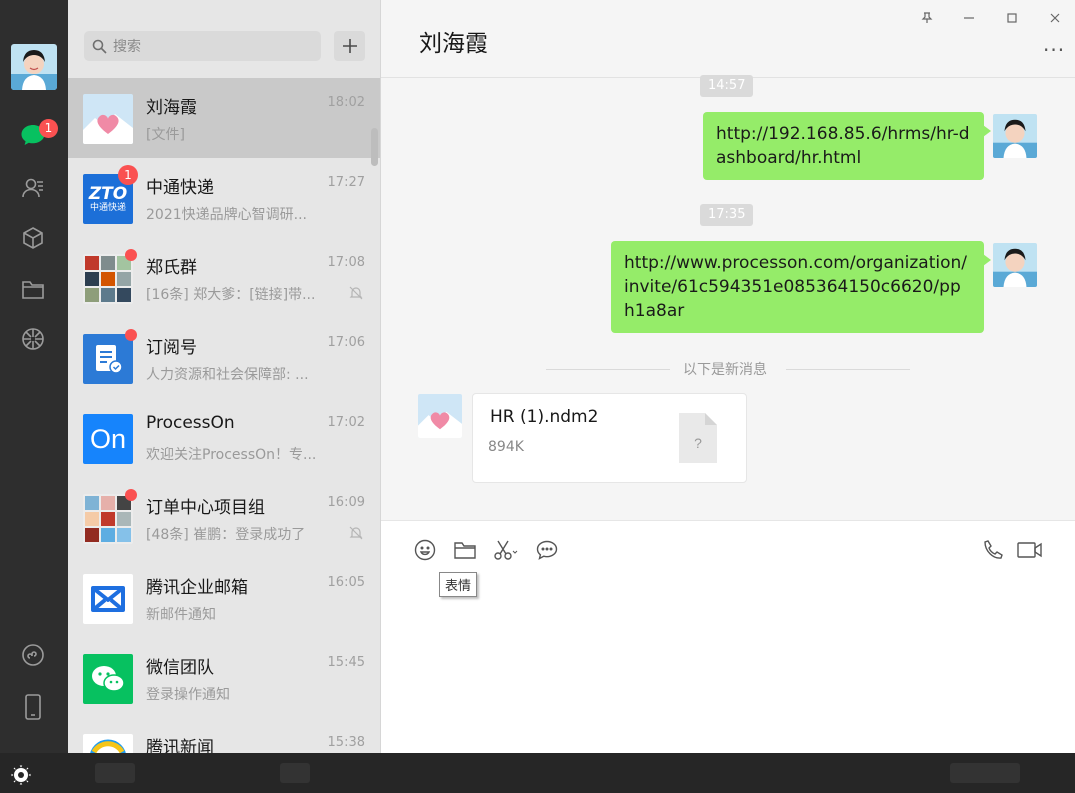 The width and height of the screenshot is (1075, 793). I want to click on chat-time: 17:08, so click(346, 262).